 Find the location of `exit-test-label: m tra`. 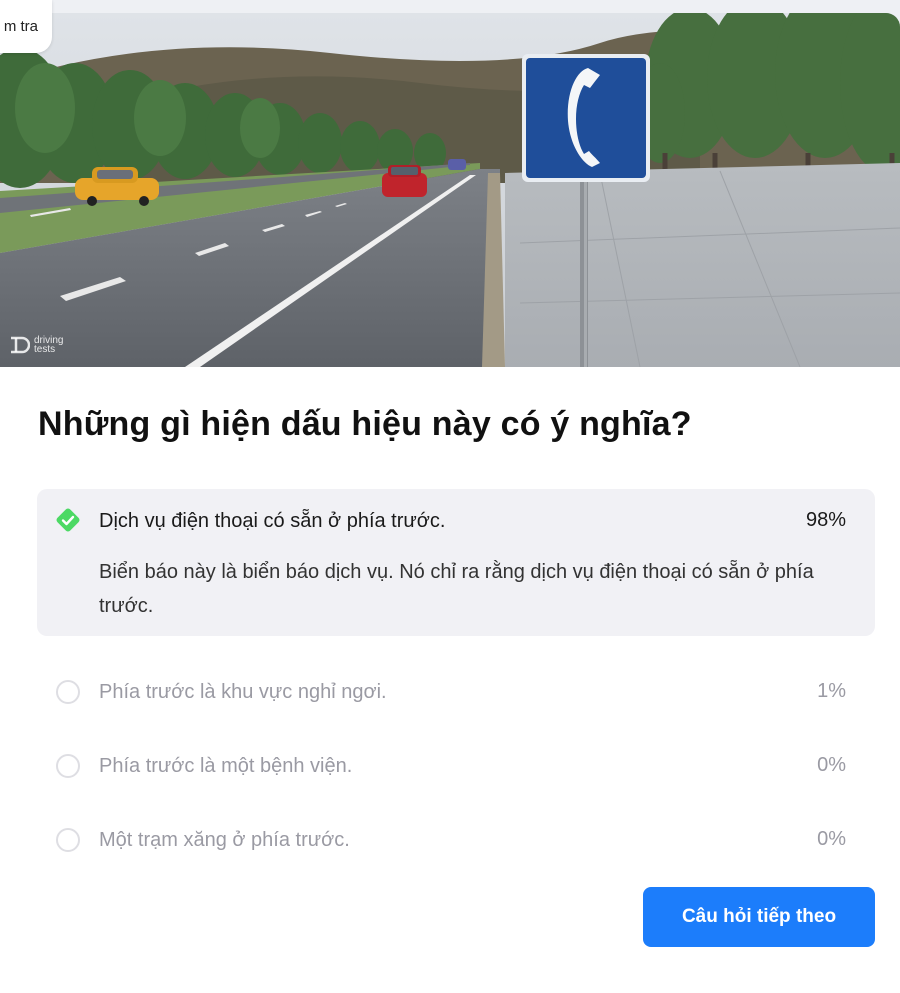

exit-test-label: m tra is located at coordinates (20, 26).